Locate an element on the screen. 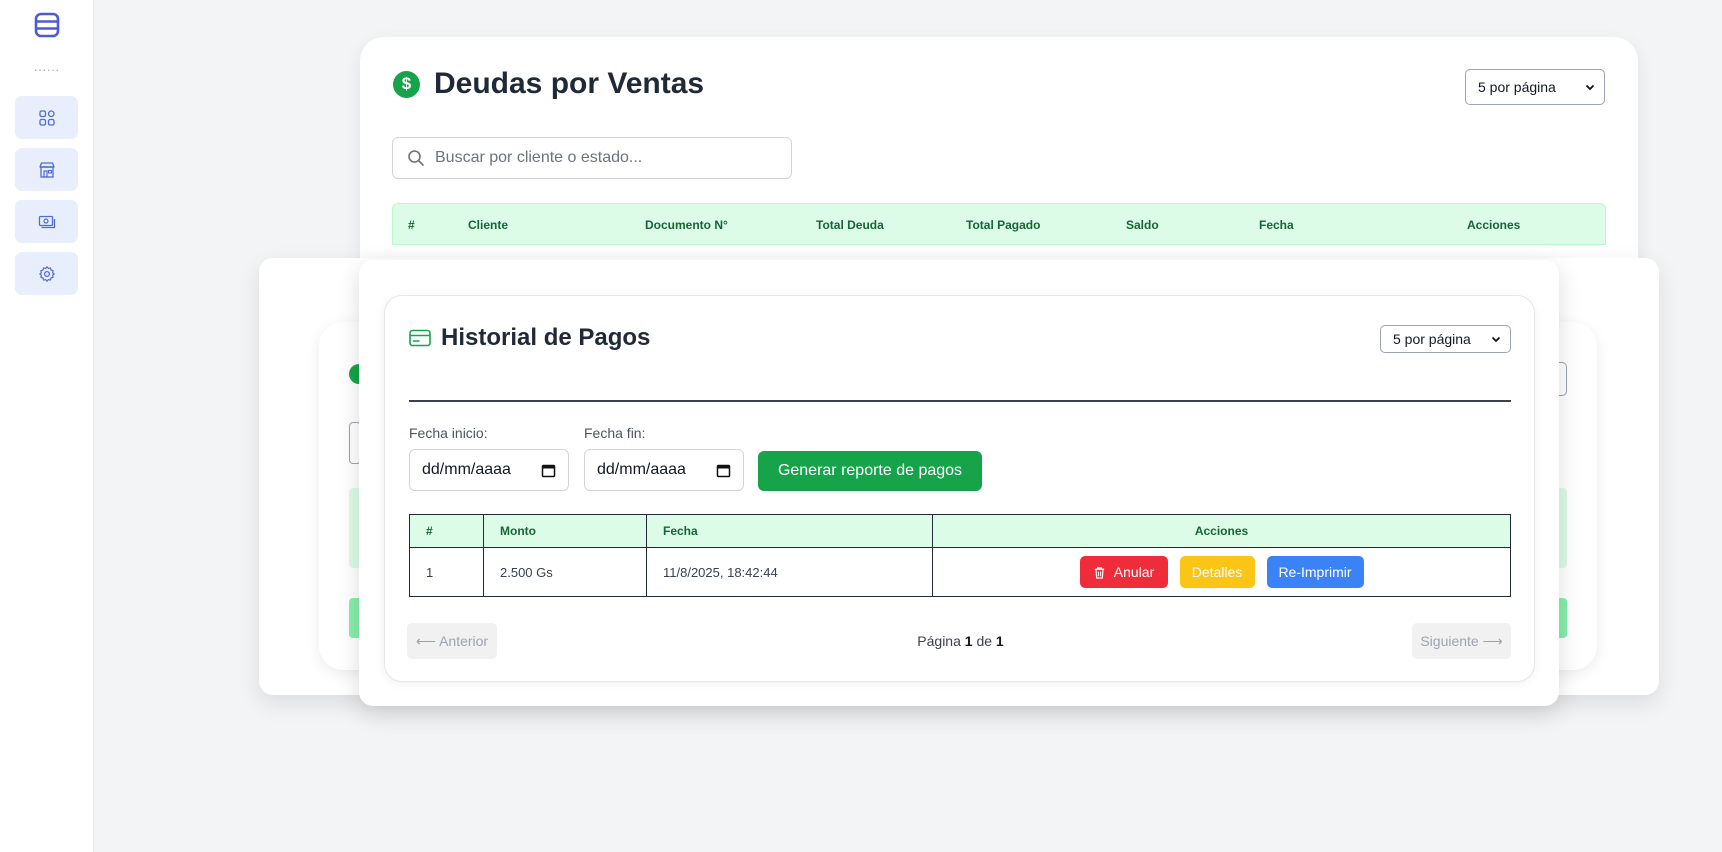 The width and height of the screenshot is (1722, 852). row-actions: Anular Detalles Re-Imprimir is located at coordinates (1221, 572).